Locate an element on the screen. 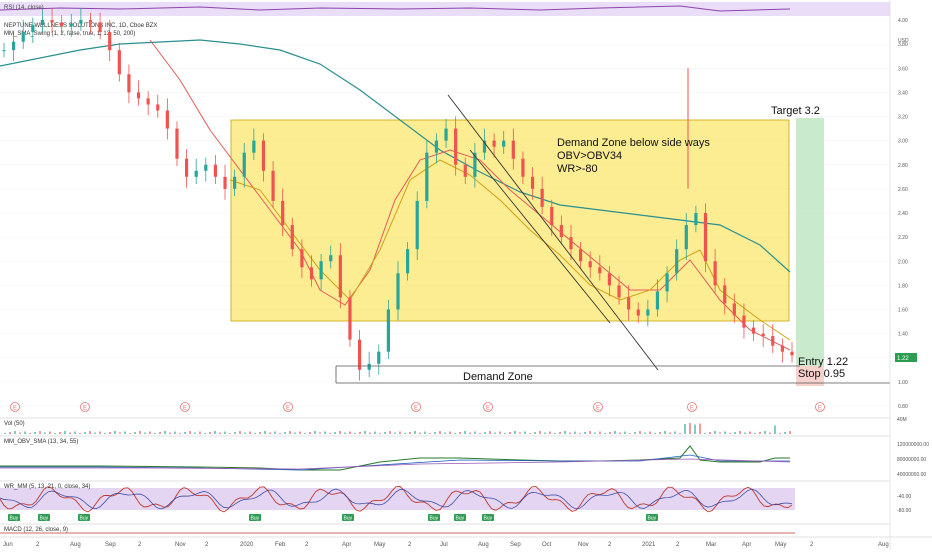  zone-text-line2: OBV>OBV34 is located at coordinates (589, 156).